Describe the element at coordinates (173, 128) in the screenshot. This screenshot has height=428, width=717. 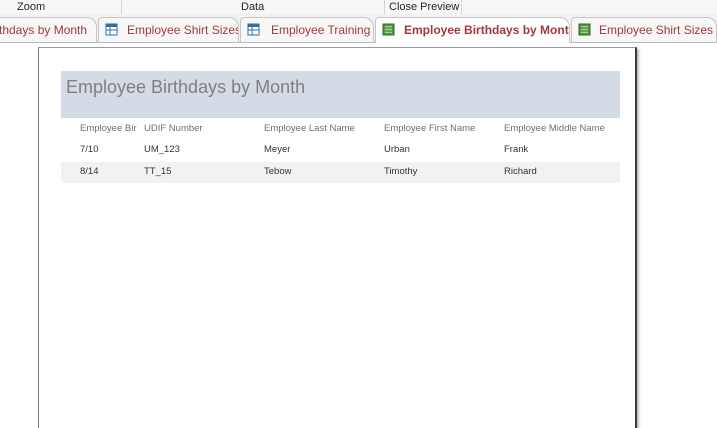
I see `column-header-udif-number: UDIF Number` at that location.